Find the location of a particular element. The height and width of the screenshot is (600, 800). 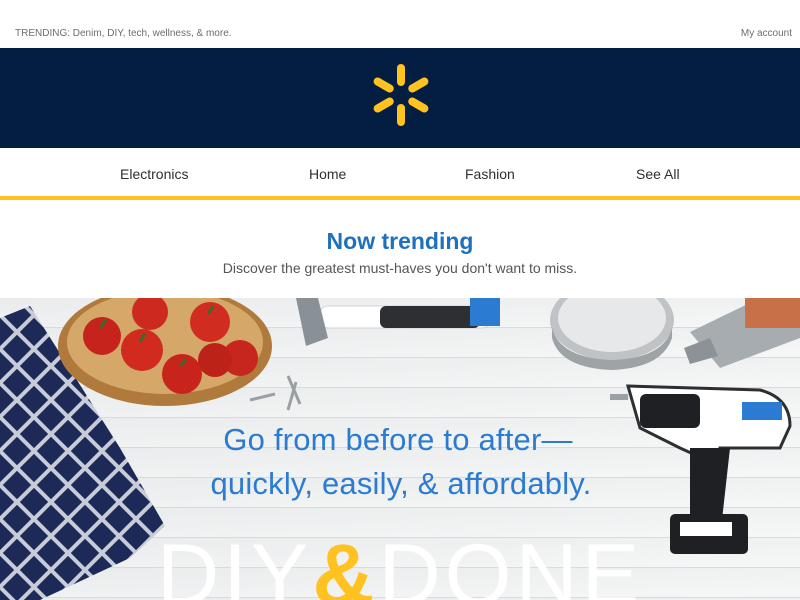

hero-brand-right: DONE is located at coordinates (510, 563).